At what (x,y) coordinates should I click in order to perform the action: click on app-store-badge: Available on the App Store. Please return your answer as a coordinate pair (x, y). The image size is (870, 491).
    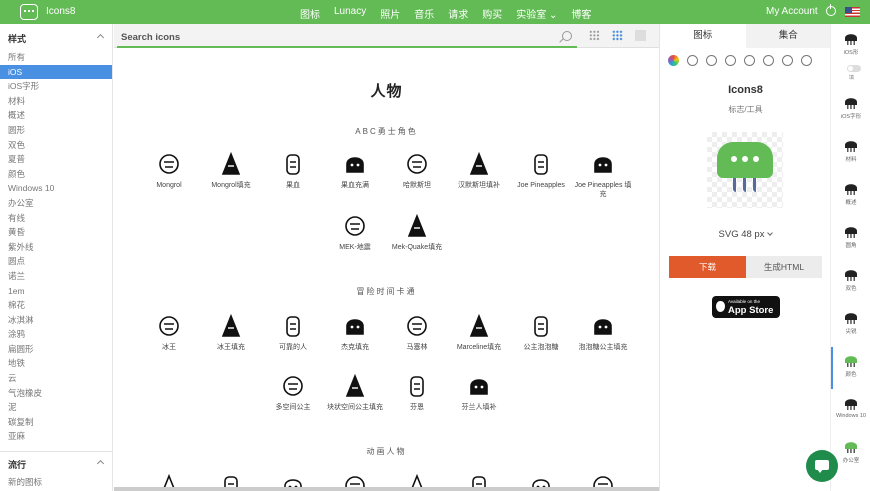
    Looking at the image, I should click on (746, 307).